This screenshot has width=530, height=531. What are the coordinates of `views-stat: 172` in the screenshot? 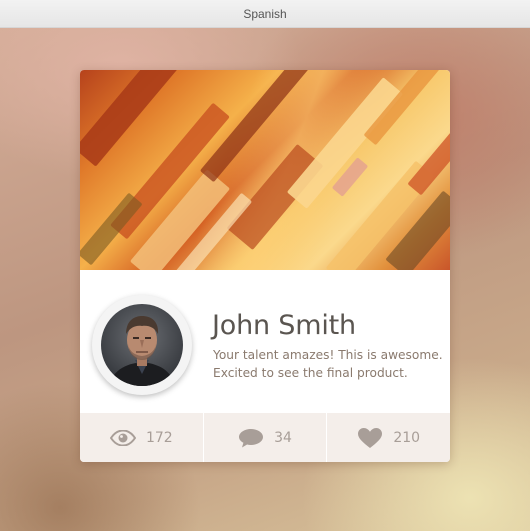 It's located at (141, 437).